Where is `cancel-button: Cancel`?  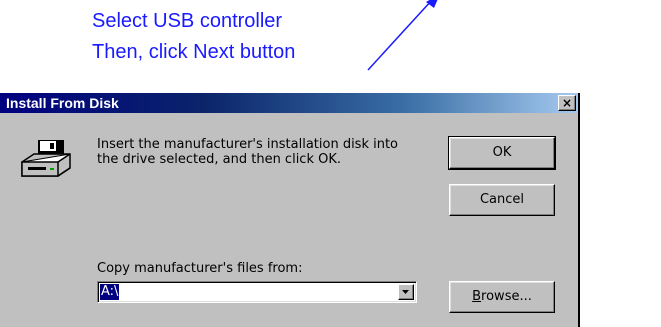 cancel-button: Cancel is located at coordinates (502, 200).